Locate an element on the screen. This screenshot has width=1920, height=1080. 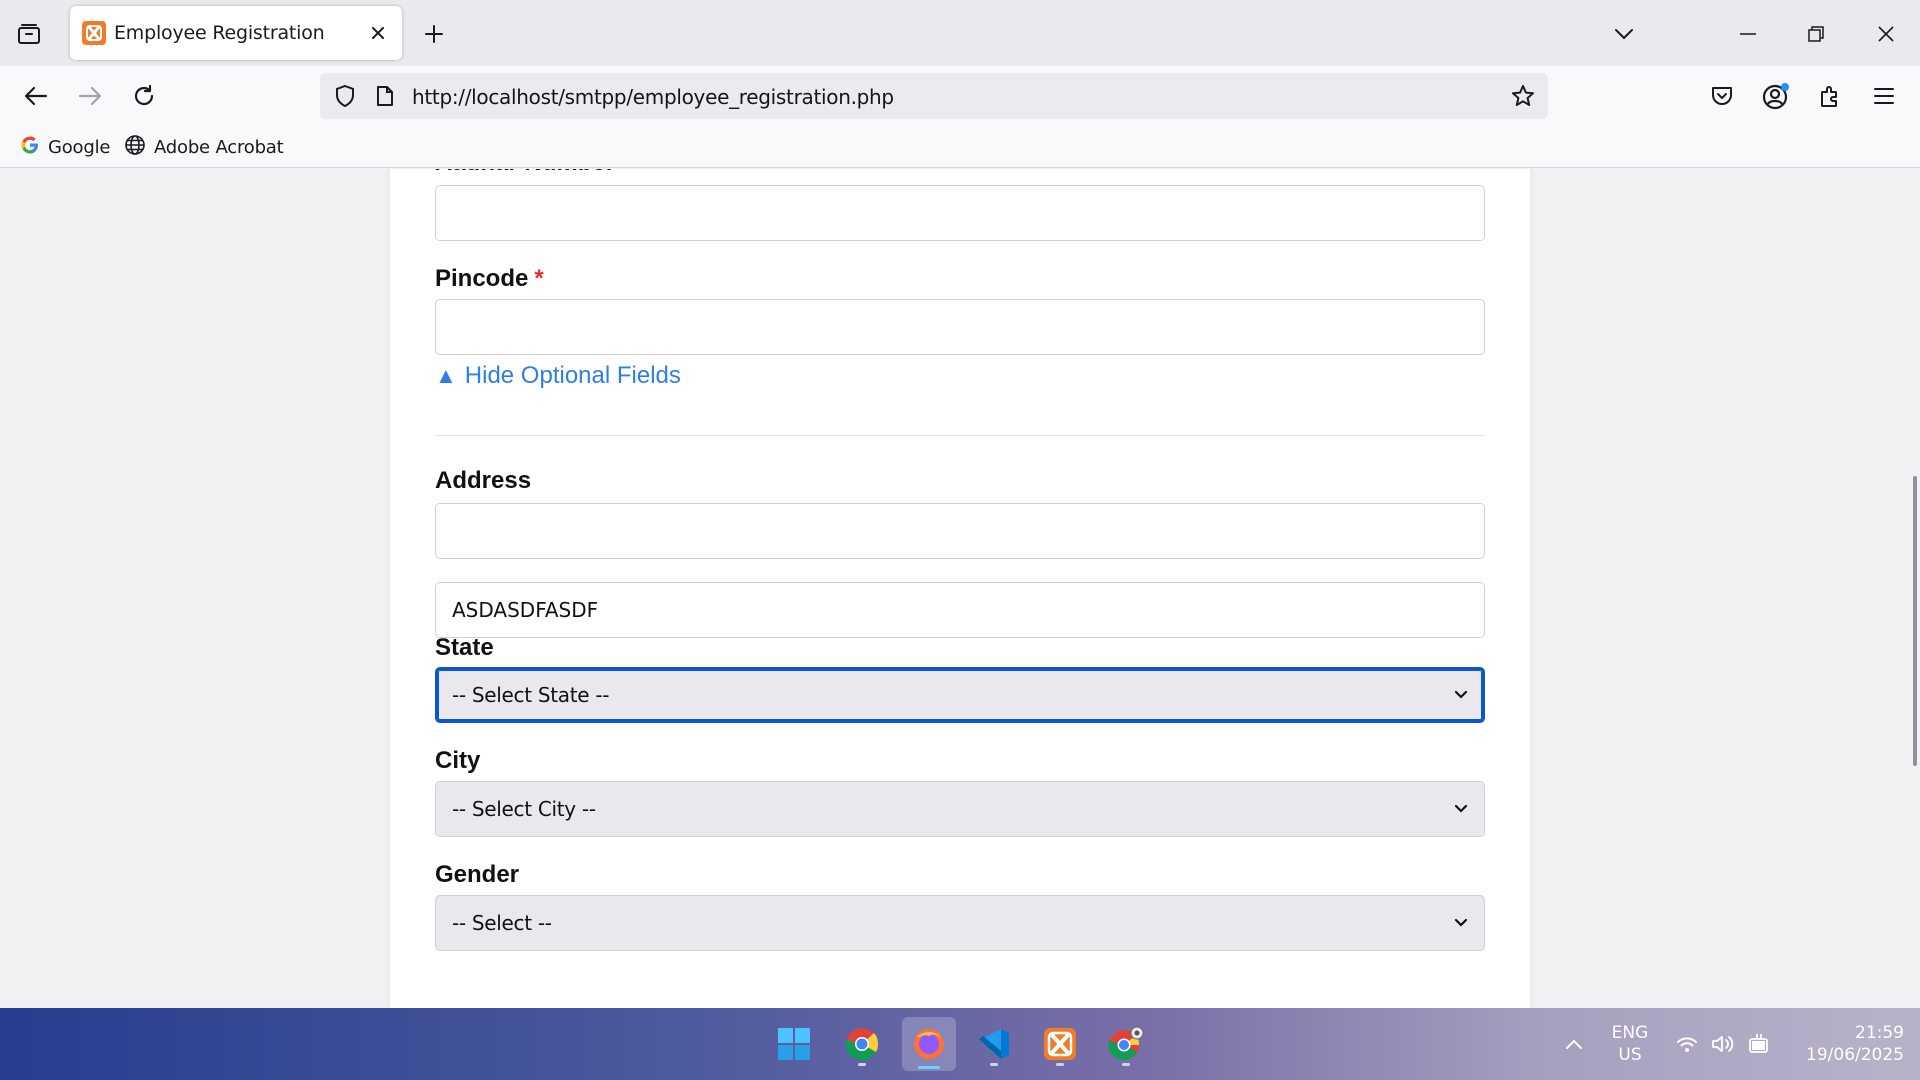
chrome-icon is located at coordinates (862, 1044).